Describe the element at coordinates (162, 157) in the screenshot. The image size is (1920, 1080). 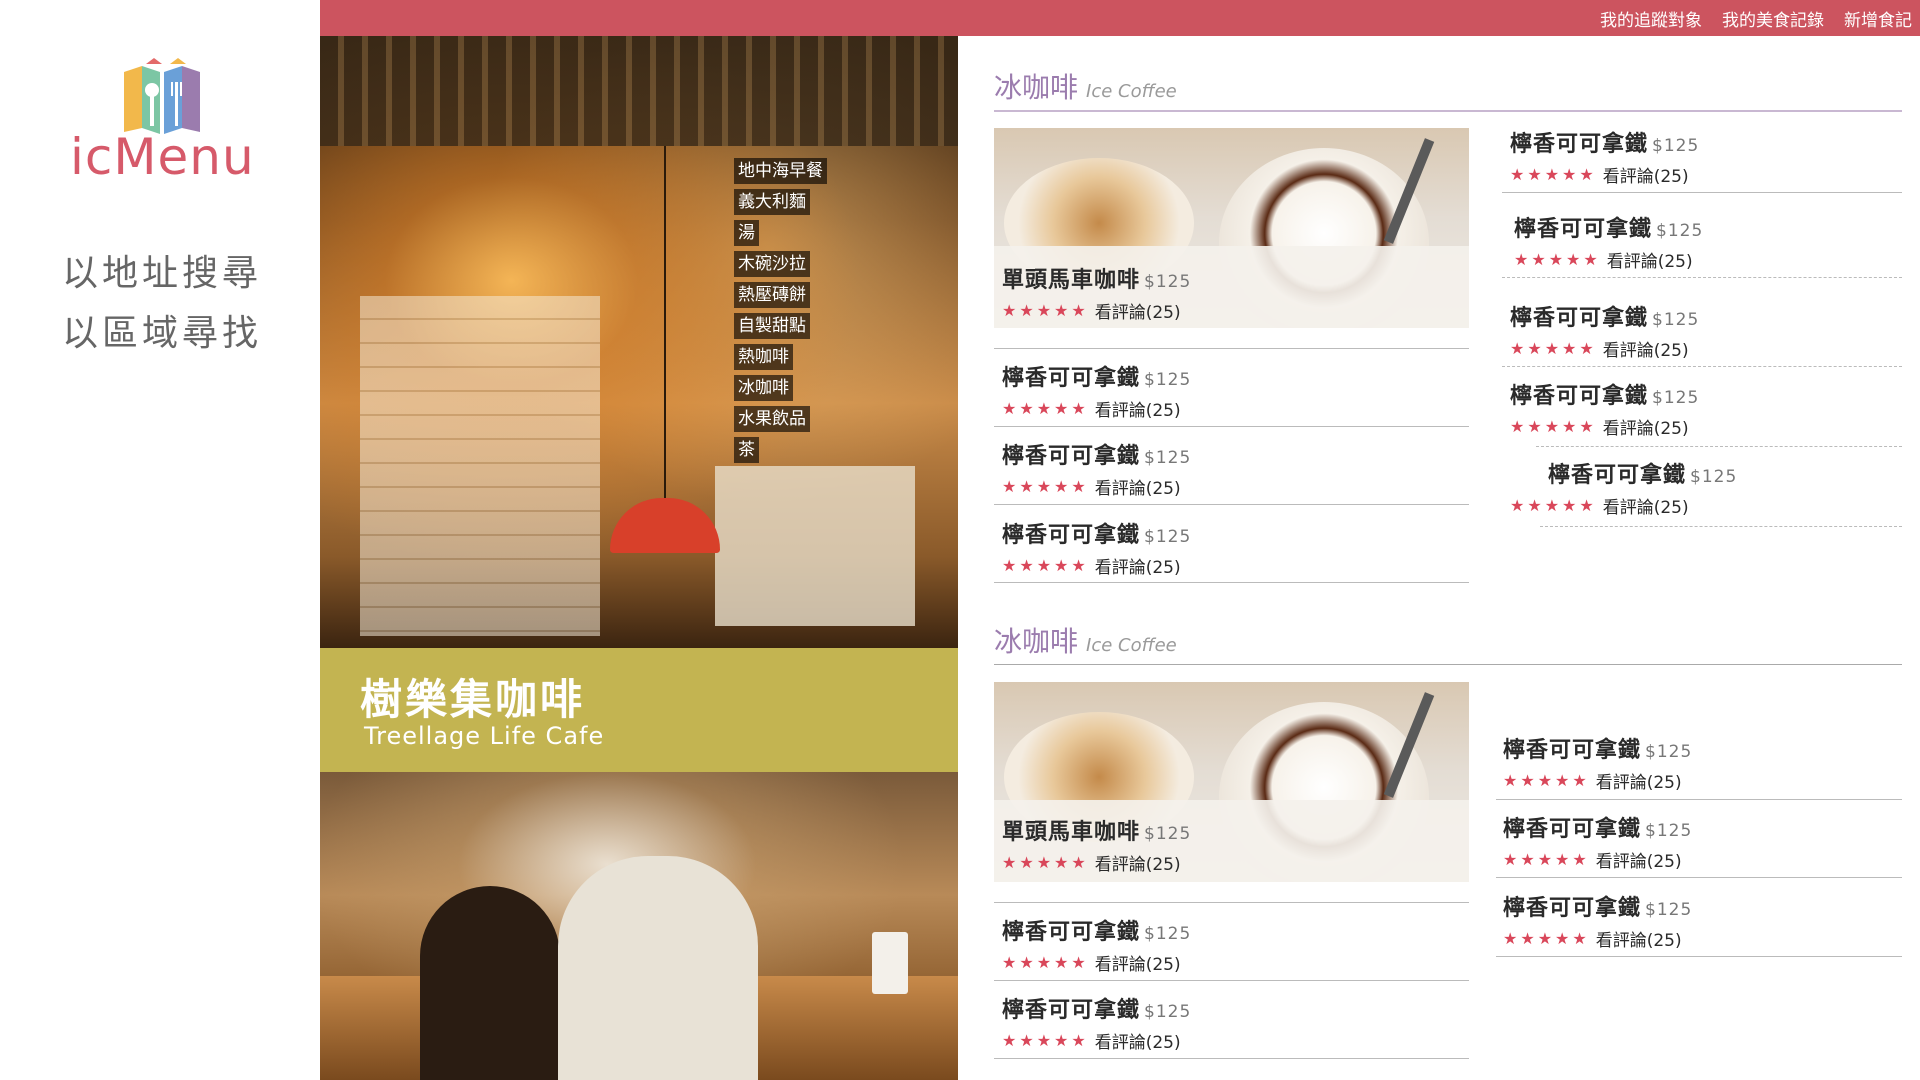
I see `brand-name: icMenu` at that location.